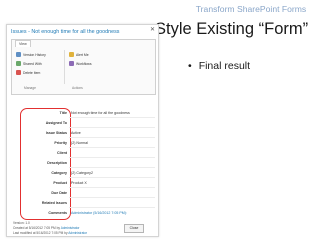 Image resolution: width=320 pixels, height=240 pixels. I want to click on field-label: Title, so click(63, 113).